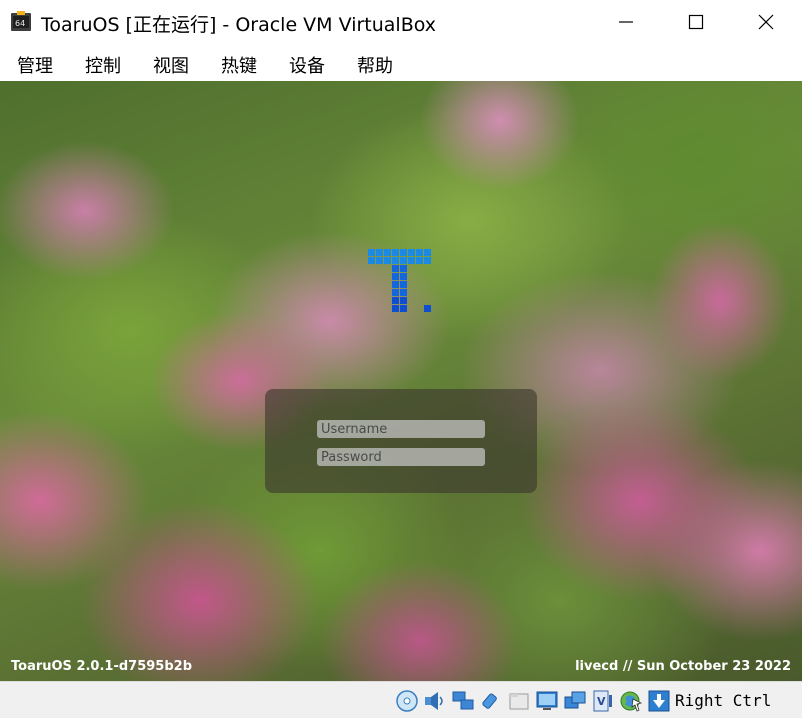 This screenshot has height=718, width=802. I want to click on optical-drive-icon, so click(407, 701).